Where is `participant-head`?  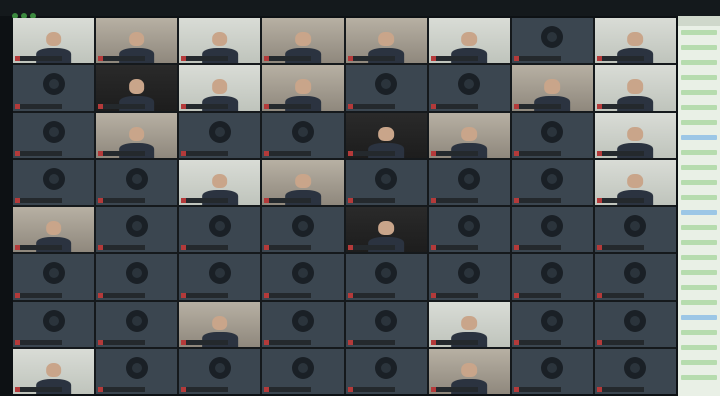
participant-head is located at coordinates (469, 39).